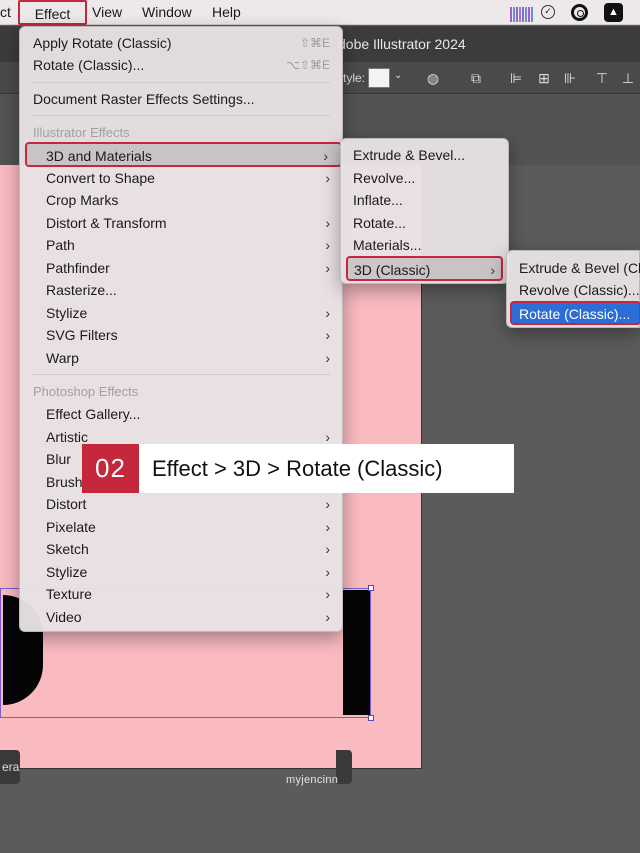 This screenshot has width=640, height=853. What do you see at coordinates (60, 245) in the screenshot?
I see `menu-item-label: Path` at bounding box center [60, 245].